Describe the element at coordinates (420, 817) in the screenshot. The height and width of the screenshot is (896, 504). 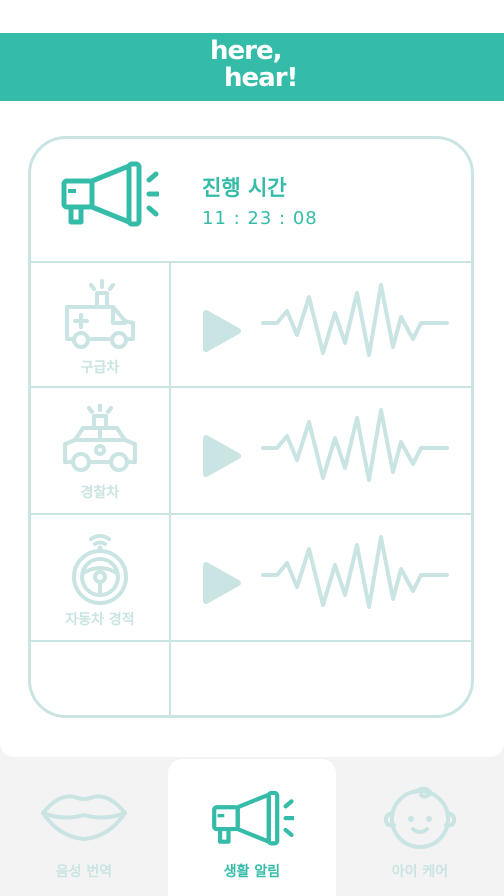
I see `baby-face-icon` at that location.